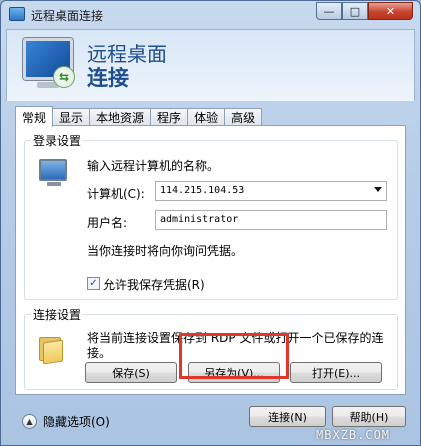 The width and height of the screenshot is (421, 446). I want to click on connection-arrows-icon: ⇆, so click(64, 77).